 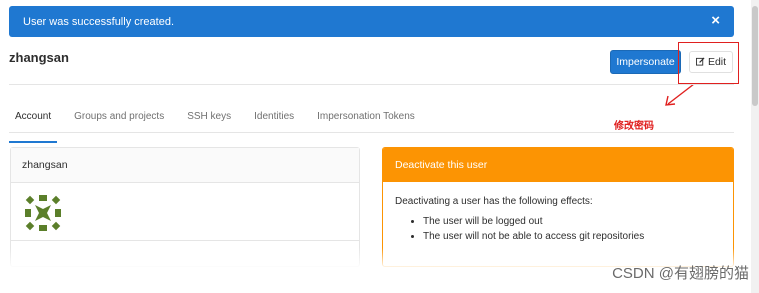 I want to click on tab-identities: Identities, so click(x=274, y=122).